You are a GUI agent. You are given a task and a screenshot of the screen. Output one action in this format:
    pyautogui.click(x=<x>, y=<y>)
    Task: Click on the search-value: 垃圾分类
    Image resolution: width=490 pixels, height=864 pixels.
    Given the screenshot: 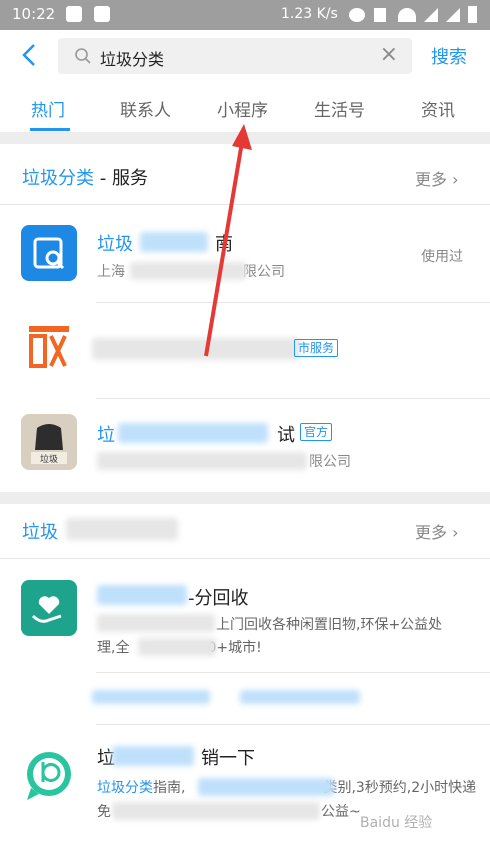 What is the action you would take?
    pyautogui.click(x=132, y=59)
    